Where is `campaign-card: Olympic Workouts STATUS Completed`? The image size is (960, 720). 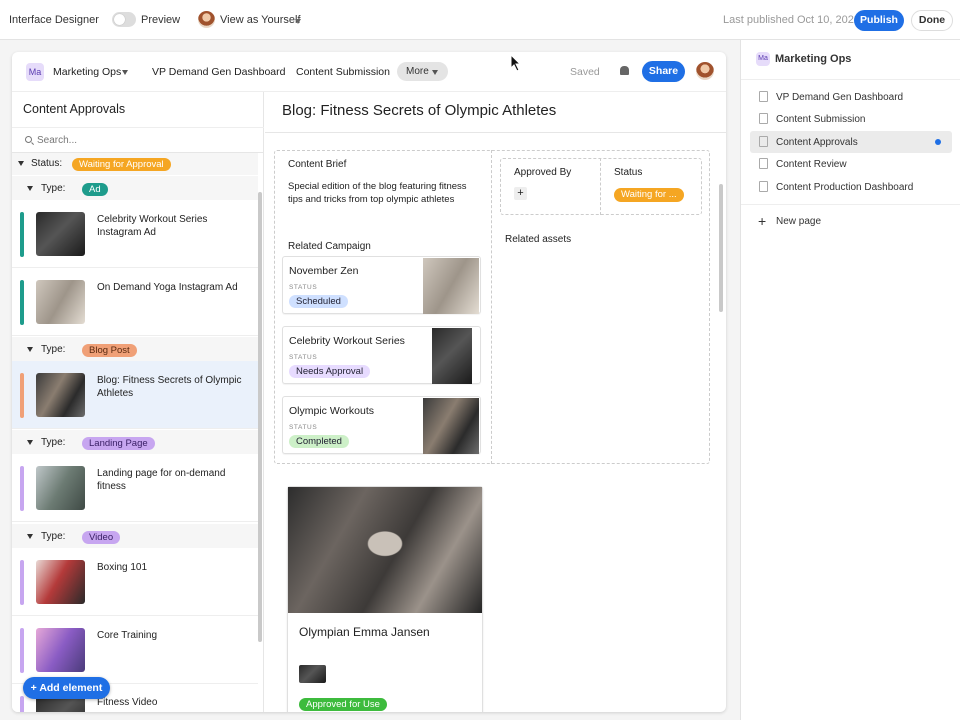
campaign-card: Olympic Workouts STATUS Completed is located at coordinates (381, 425).